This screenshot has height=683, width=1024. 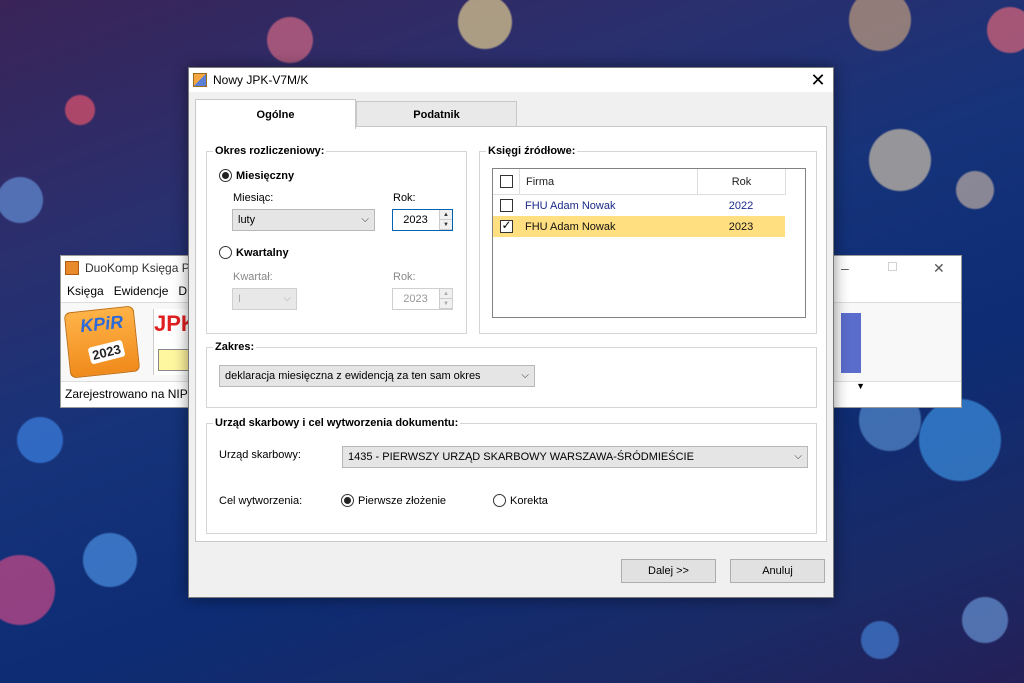 What do you see at coordinates (253, 277) in the screenshot?
I see `quarter-label: Kwartał:` at bounding box center [253, 277].